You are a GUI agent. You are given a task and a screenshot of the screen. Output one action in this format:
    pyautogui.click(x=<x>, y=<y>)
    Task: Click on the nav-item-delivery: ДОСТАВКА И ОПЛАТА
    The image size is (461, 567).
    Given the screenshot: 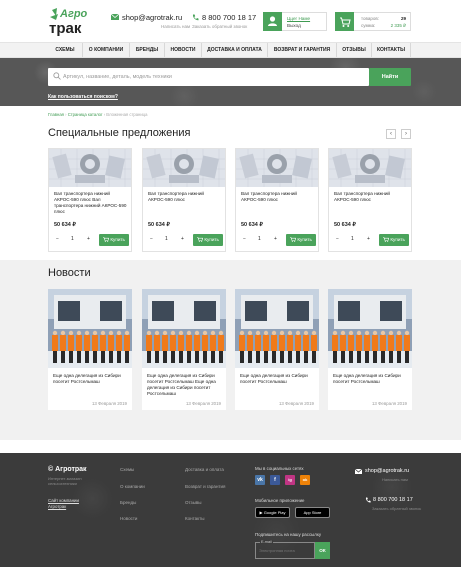 What is the action you would take?
    pyautogui.click(x=234, y=50)
    